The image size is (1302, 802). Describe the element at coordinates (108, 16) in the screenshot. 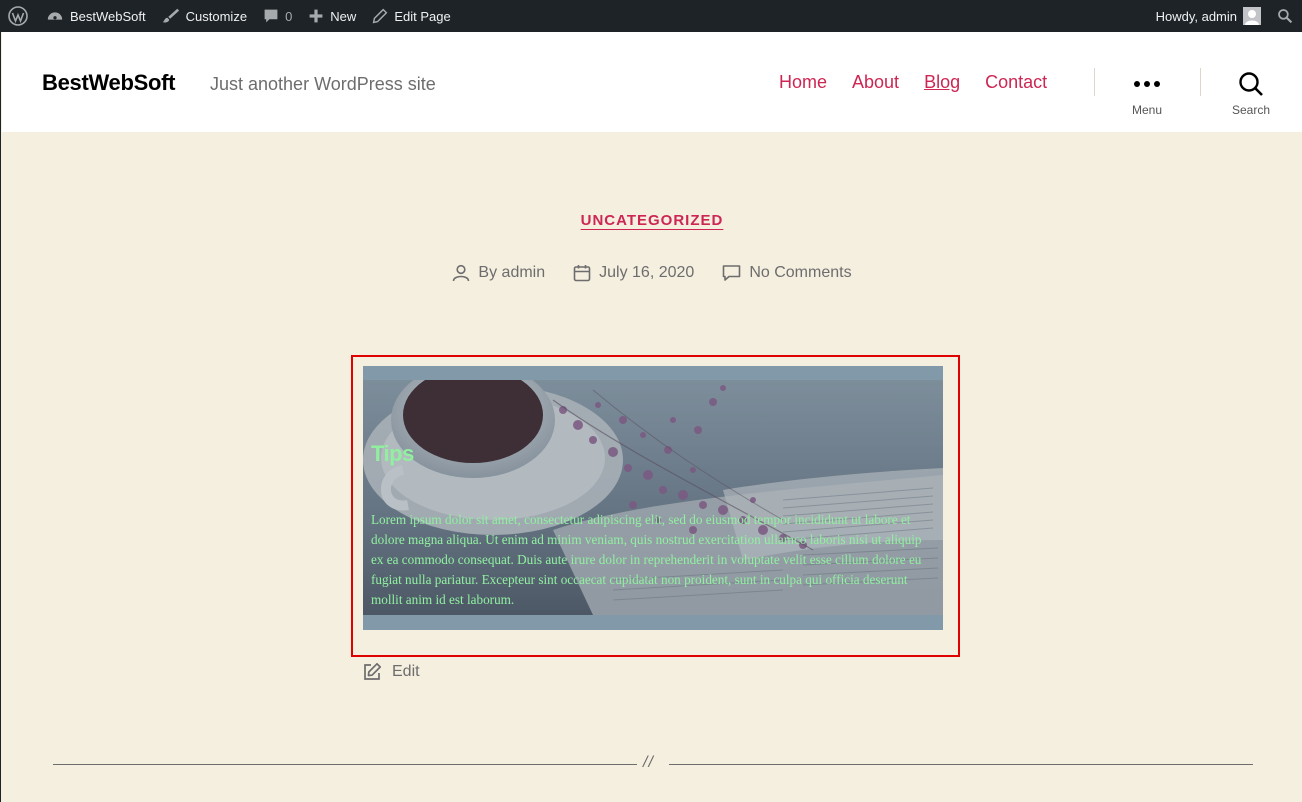

I see `site-name-label: BestWebSoft` at that location.